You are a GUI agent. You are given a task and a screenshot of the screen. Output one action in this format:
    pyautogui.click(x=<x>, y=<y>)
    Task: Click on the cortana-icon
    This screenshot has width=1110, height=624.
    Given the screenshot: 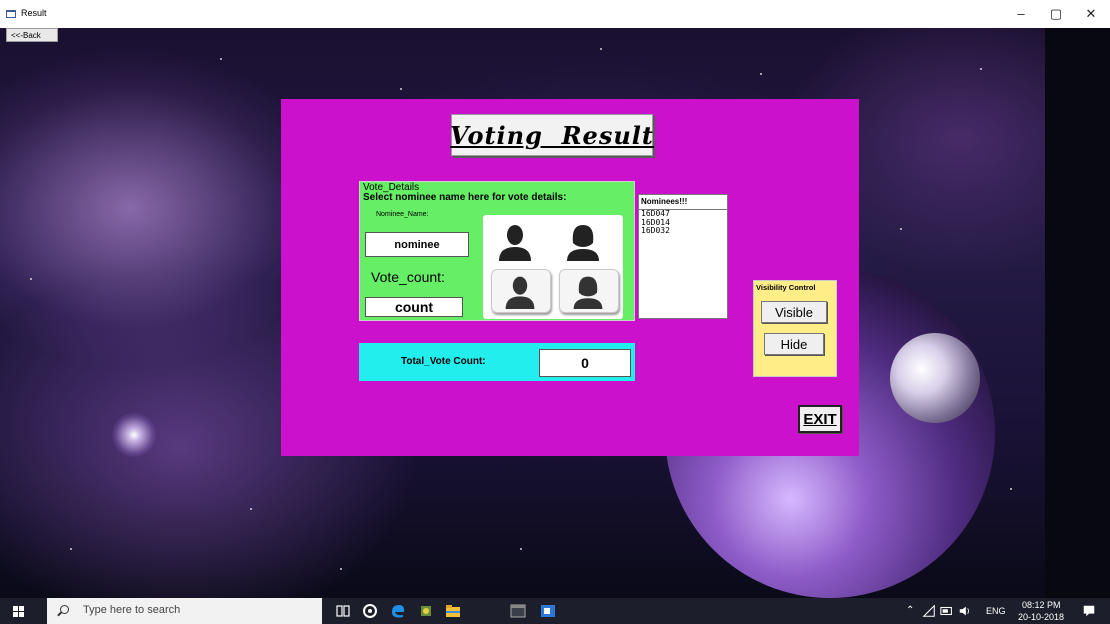 What is the action you would take?
    pyautogui.click(x=370, y=611)
    